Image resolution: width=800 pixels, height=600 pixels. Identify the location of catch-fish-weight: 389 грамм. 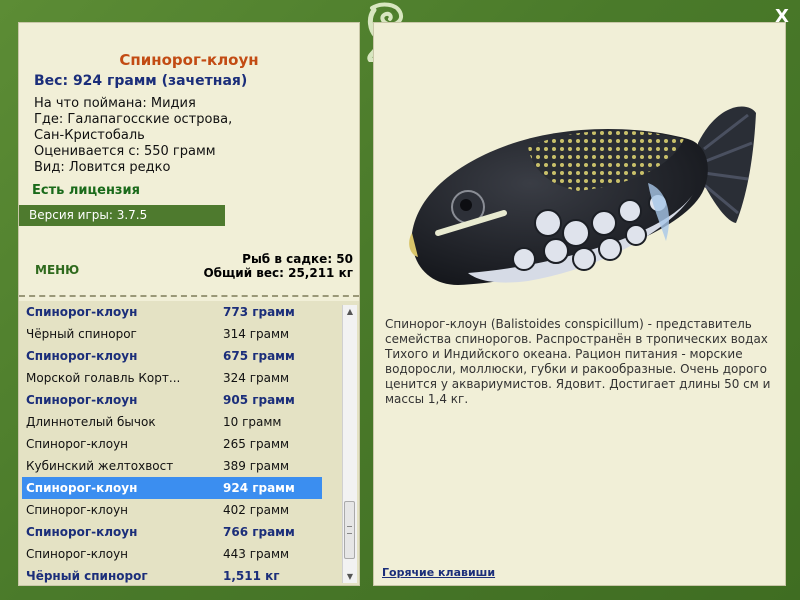
(256, 466).